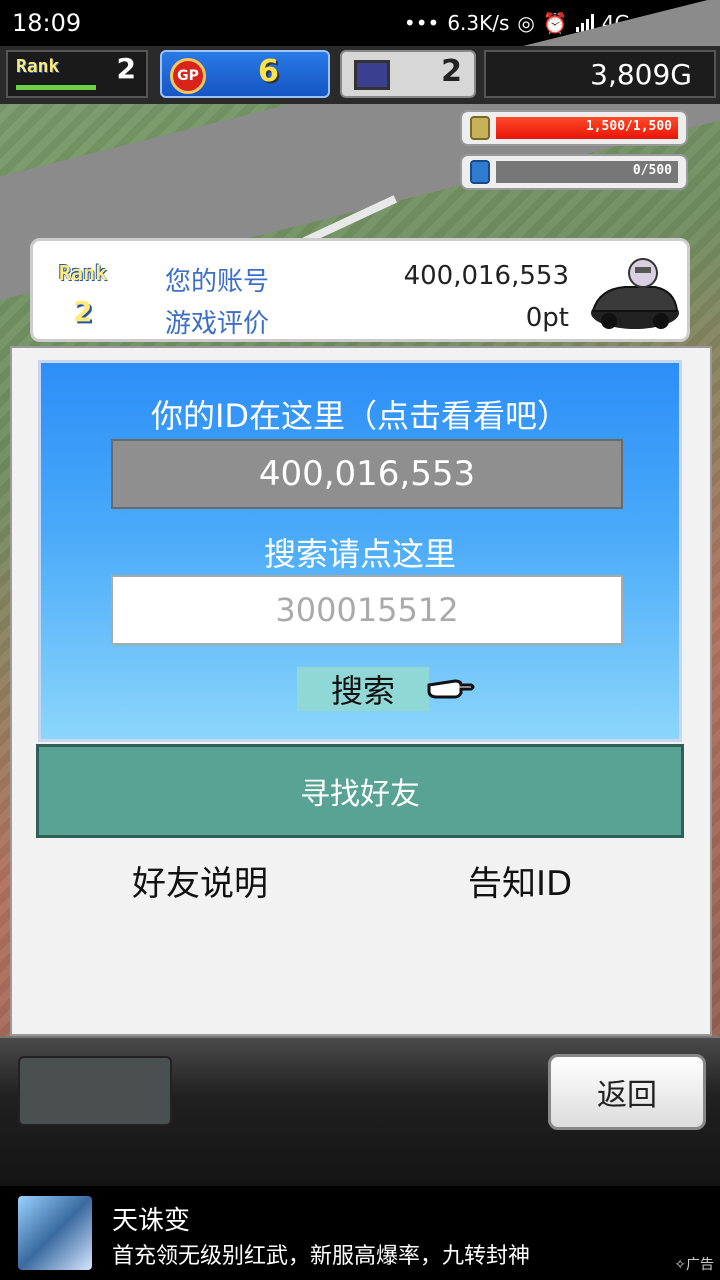 The width and height of the screenshot is (720, 1280). I want to click on rank-value: 2, so click(126, 68).